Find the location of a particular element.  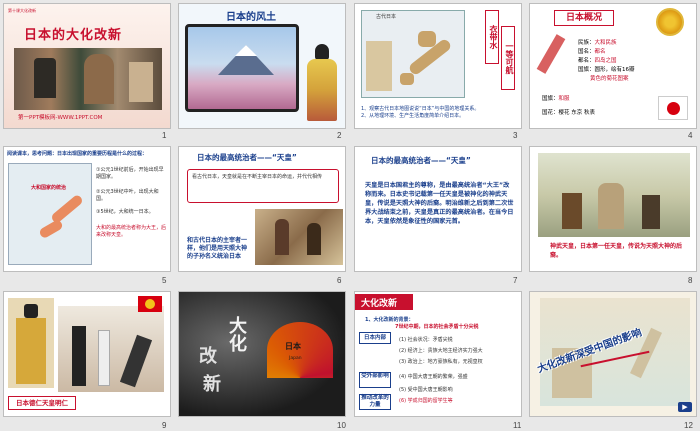

slide-1: 第十课大化改新 日本的大化改新 第一PPT模板网-WWW.1PPT.COM is located at coordinates (87, 66).